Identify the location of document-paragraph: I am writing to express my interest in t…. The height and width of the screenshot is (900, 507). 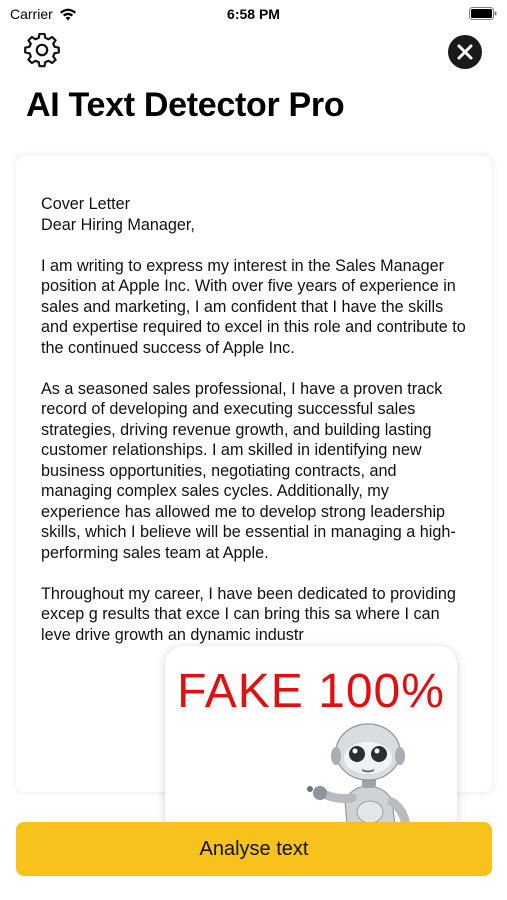
(253, 306).